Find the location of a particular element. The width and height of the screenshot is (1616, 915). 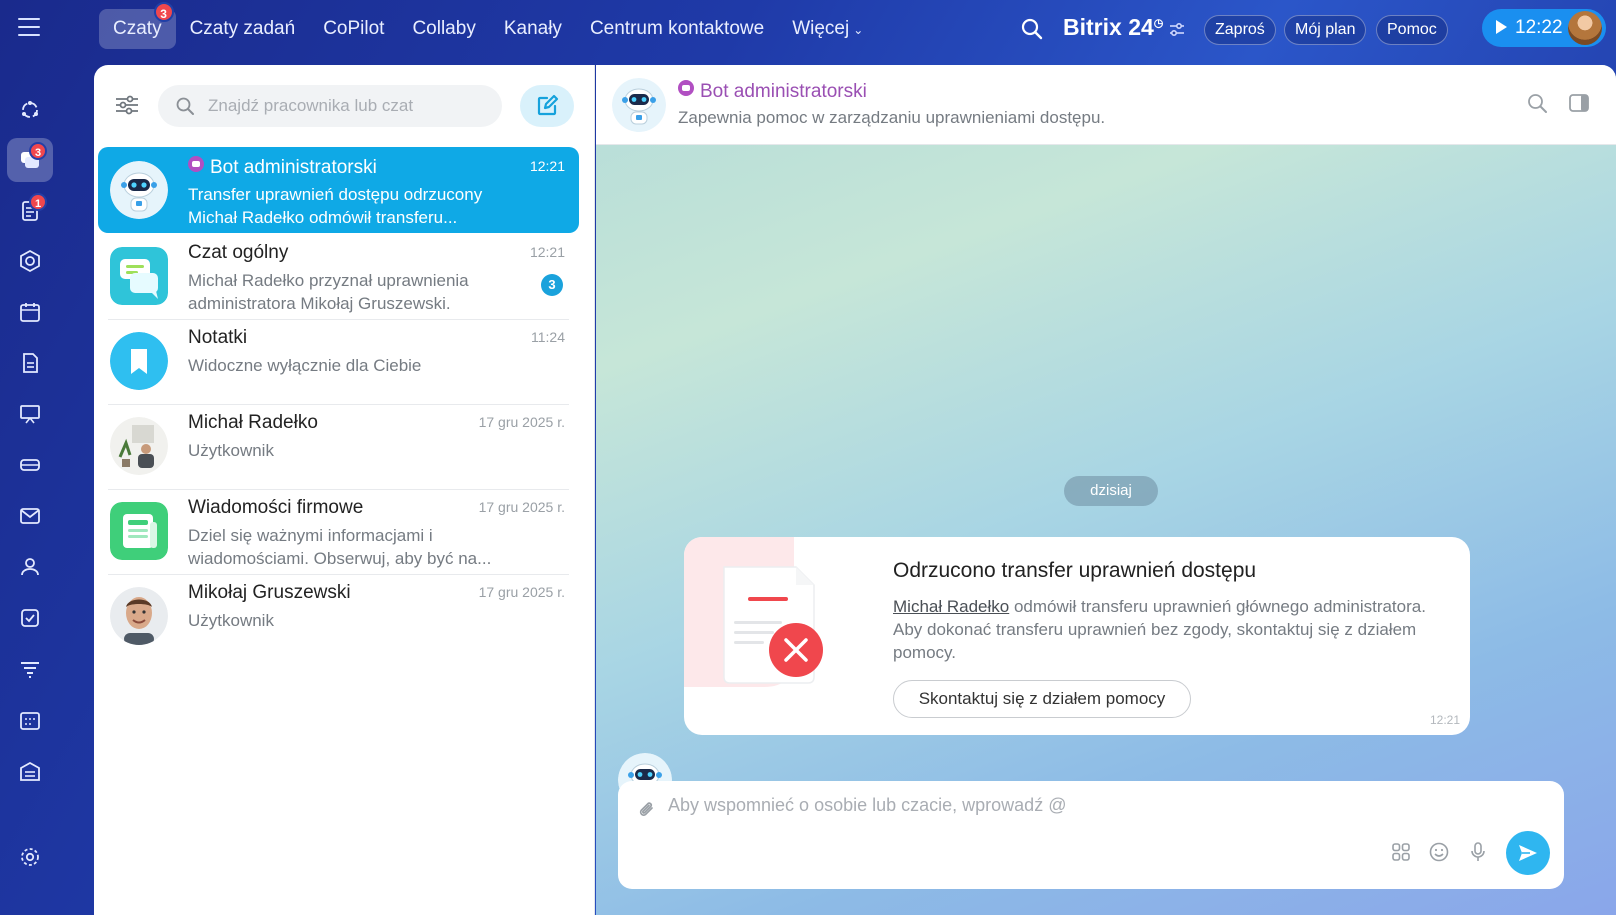

filter-sliders-icon is located at coordinates (127, 105).